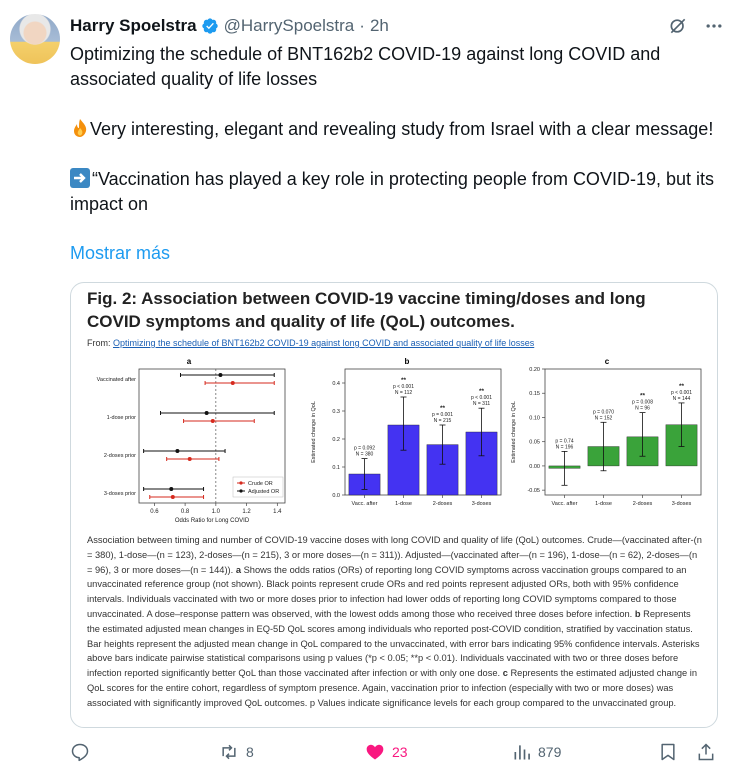 This screenshot has width=734, height=780. Describe the element at coordinates (250, 752) in the screenshot. I see `retweet-count: 8` at that location.